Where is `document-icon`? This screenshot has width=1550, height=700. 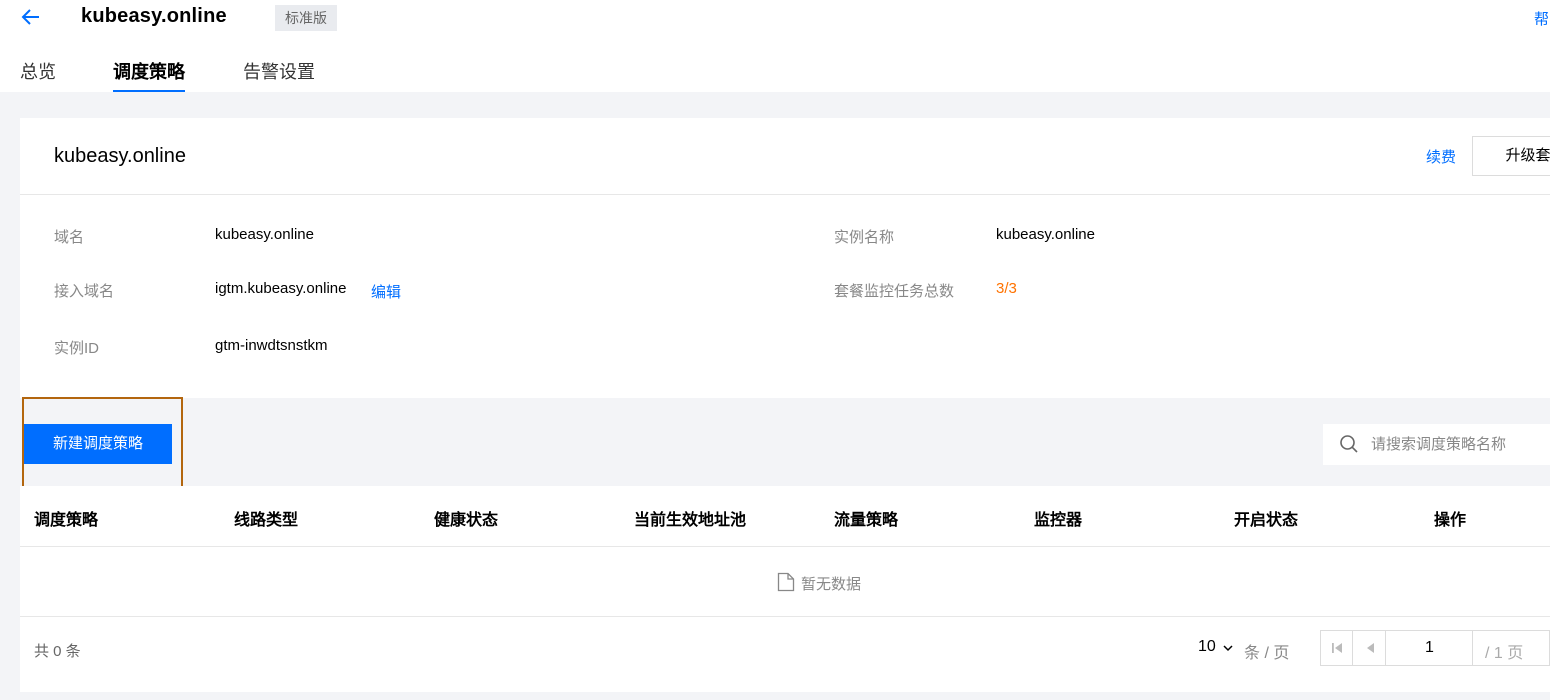
document-icon is located at coordinates (786, 582).